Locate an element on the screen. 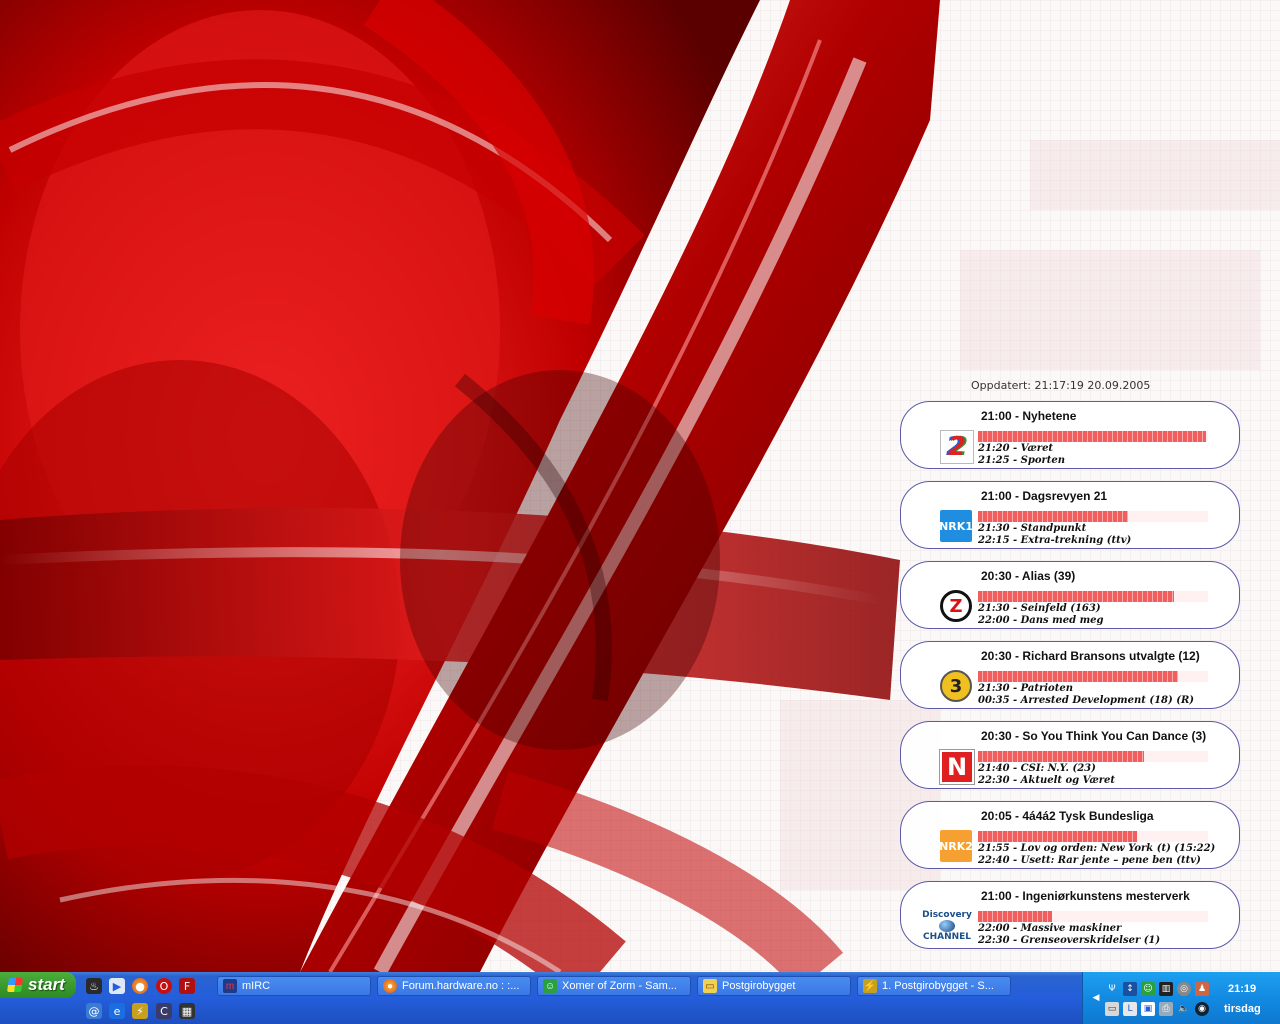 This screenshot has height=1024, width=1280. user-icon: ♟ is located at coordinates (1202, 989).